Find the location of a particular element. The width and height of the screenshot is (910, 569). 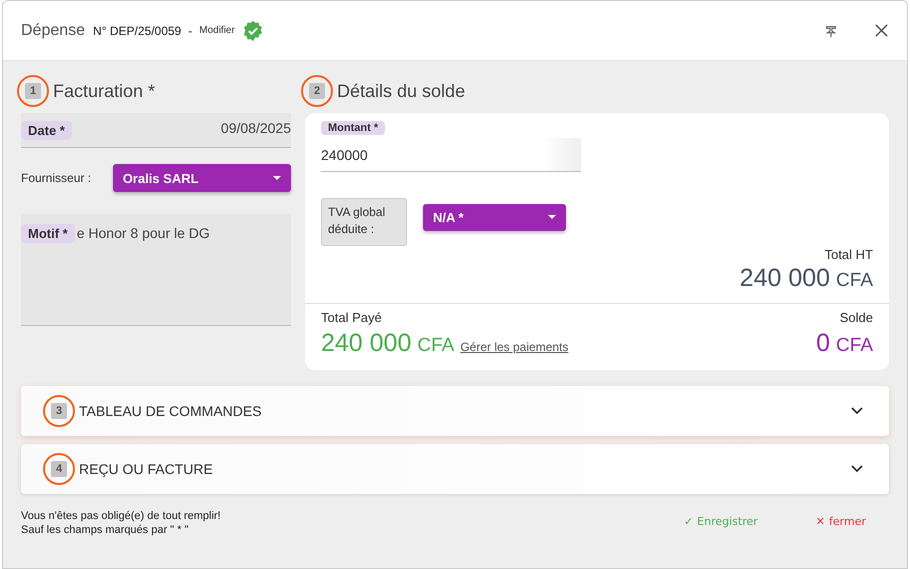

field-label: Montant * is located at coordinates (353, 128).